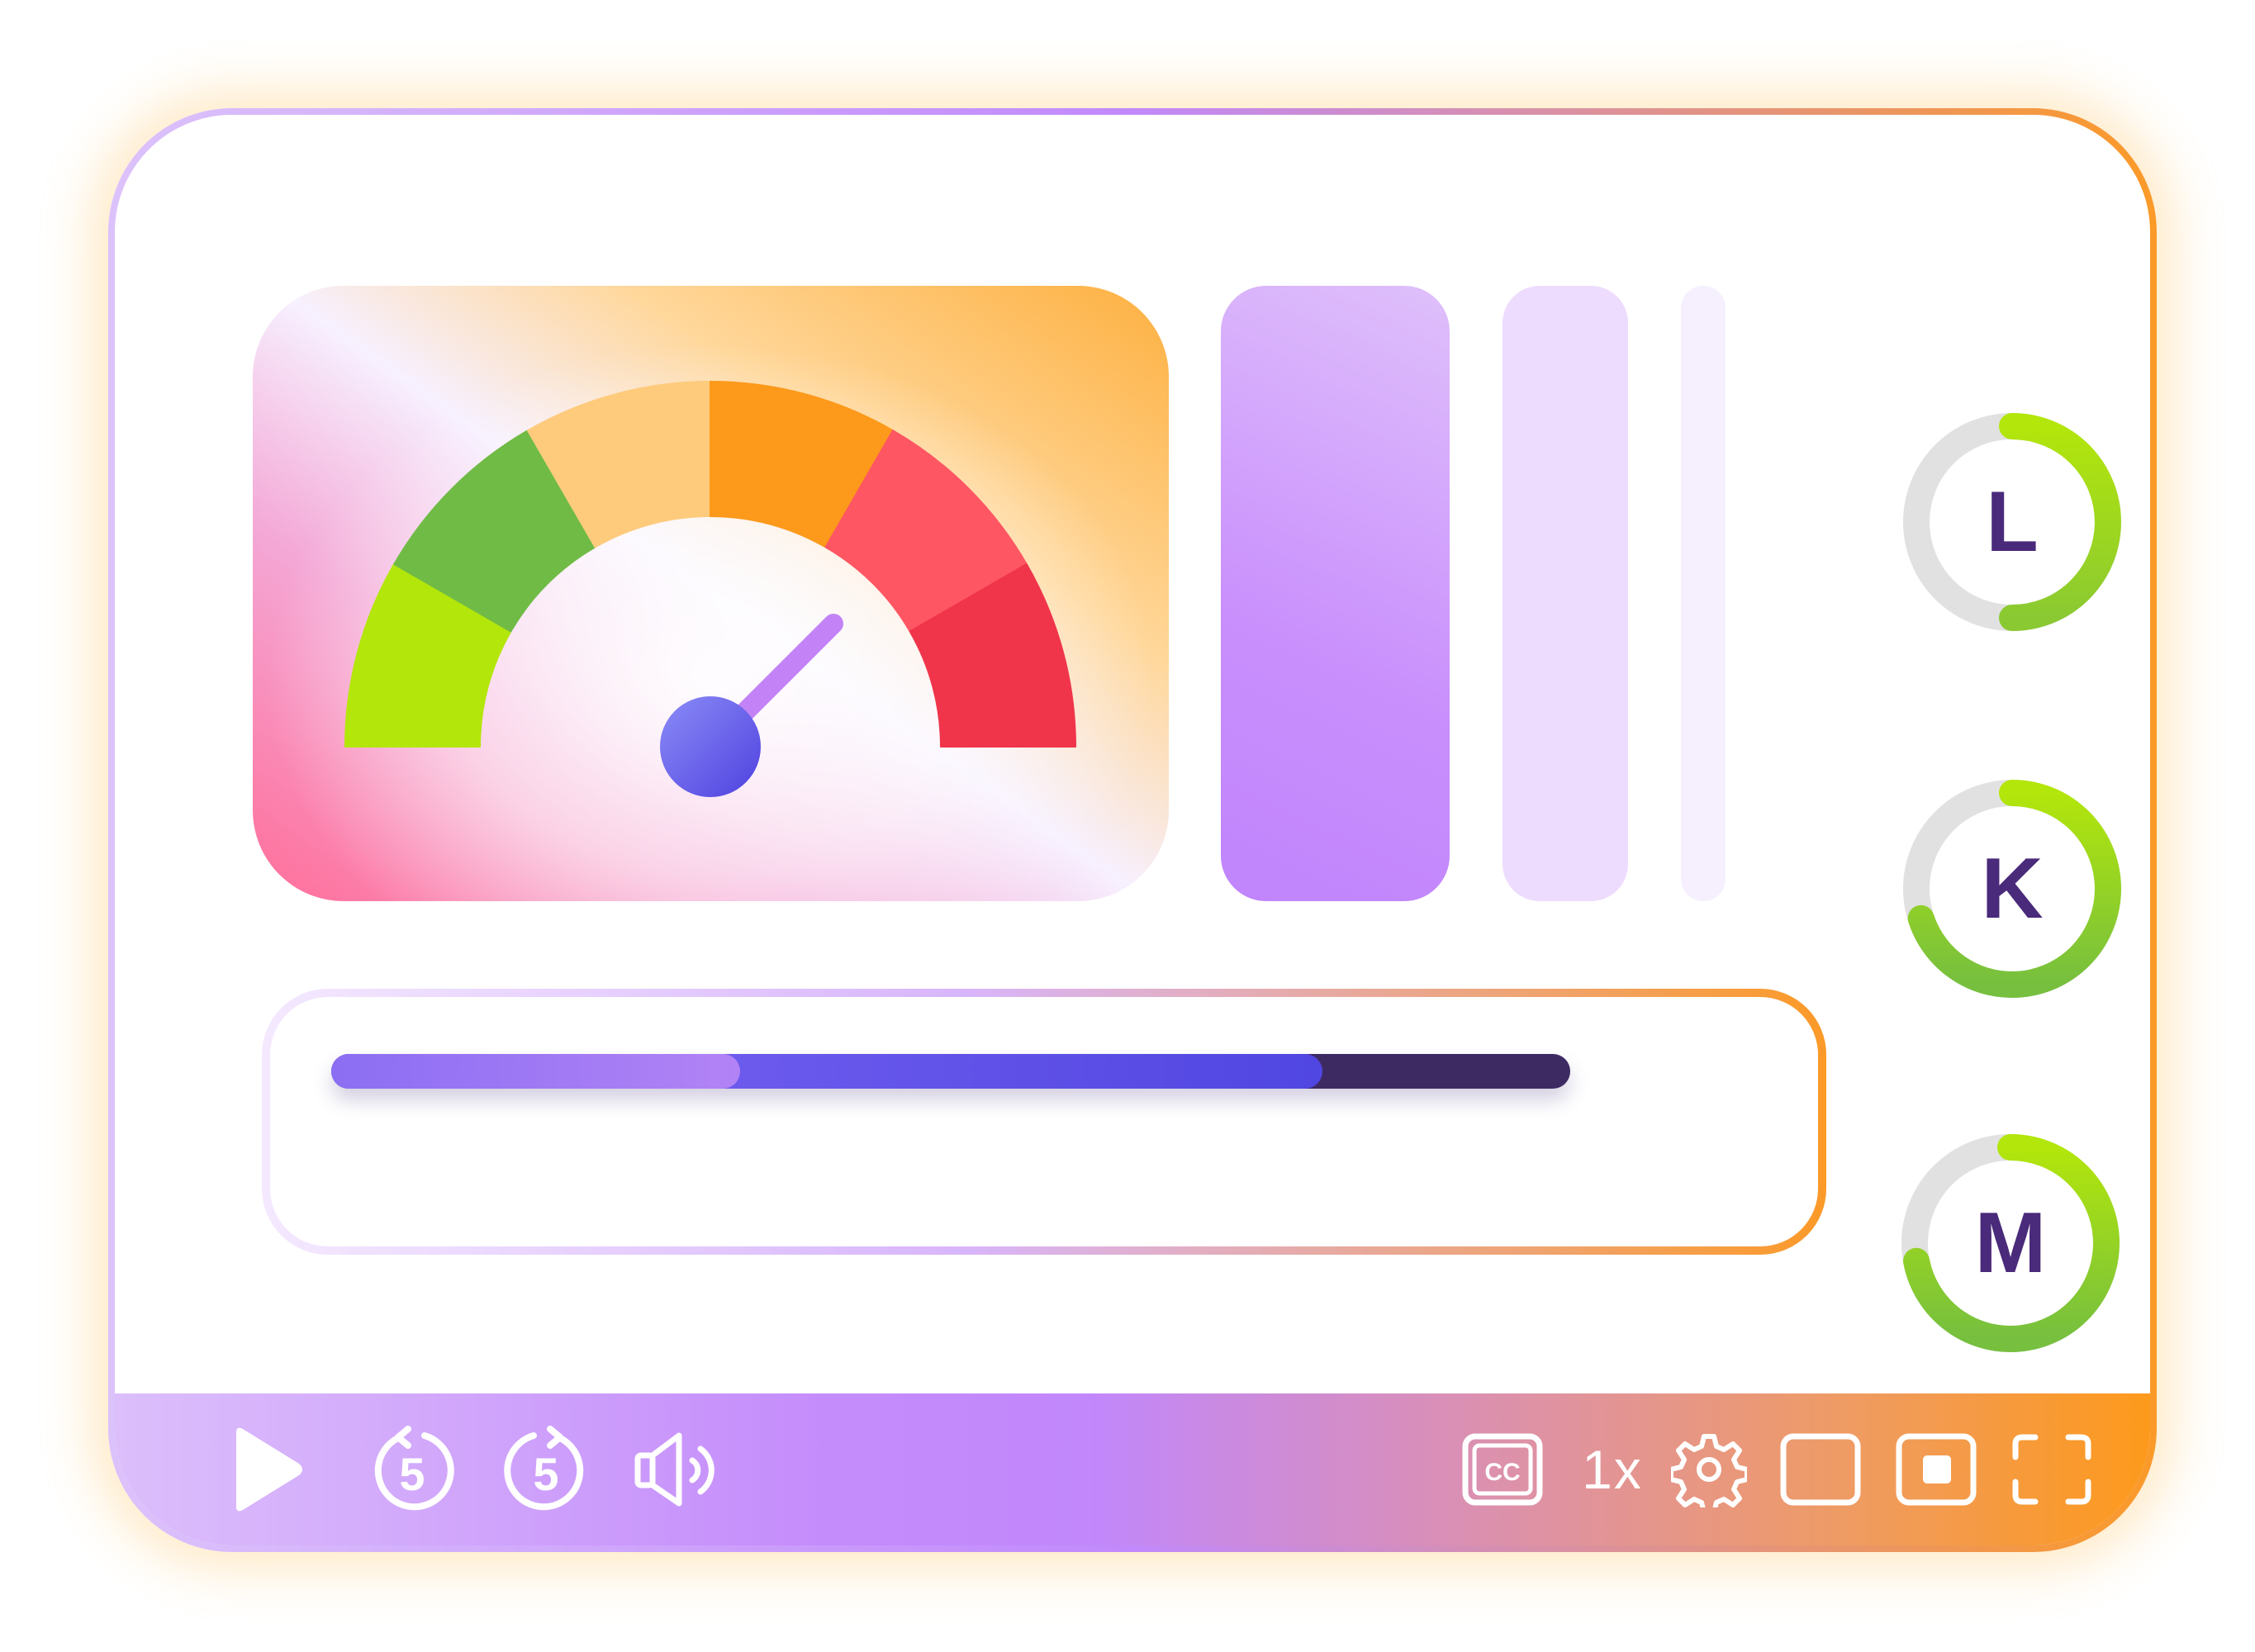 The height and width of the screenshot is (1652, 2255). Describe the element at coordinates (710, 564) in the screenshot. I see `gauge-segments` at that location.